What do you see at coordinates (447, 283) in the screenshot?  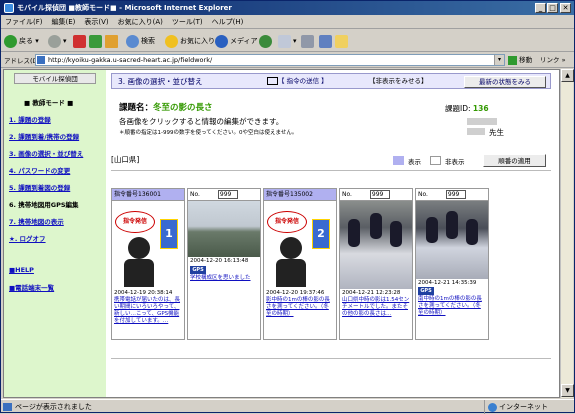 I see `card-date: 2004-12-21 14:35:39` at bounding box center [447, 283].